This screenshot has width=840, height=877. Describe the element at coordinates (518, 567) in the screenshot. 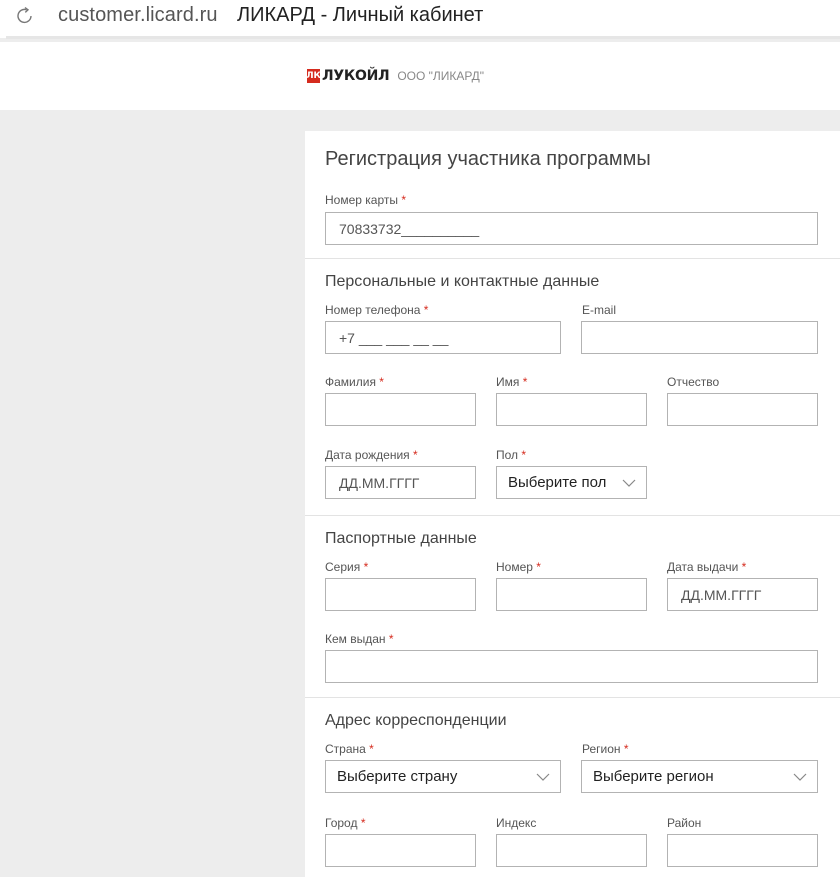

I see `passport-number-label: Номер *` at that location.